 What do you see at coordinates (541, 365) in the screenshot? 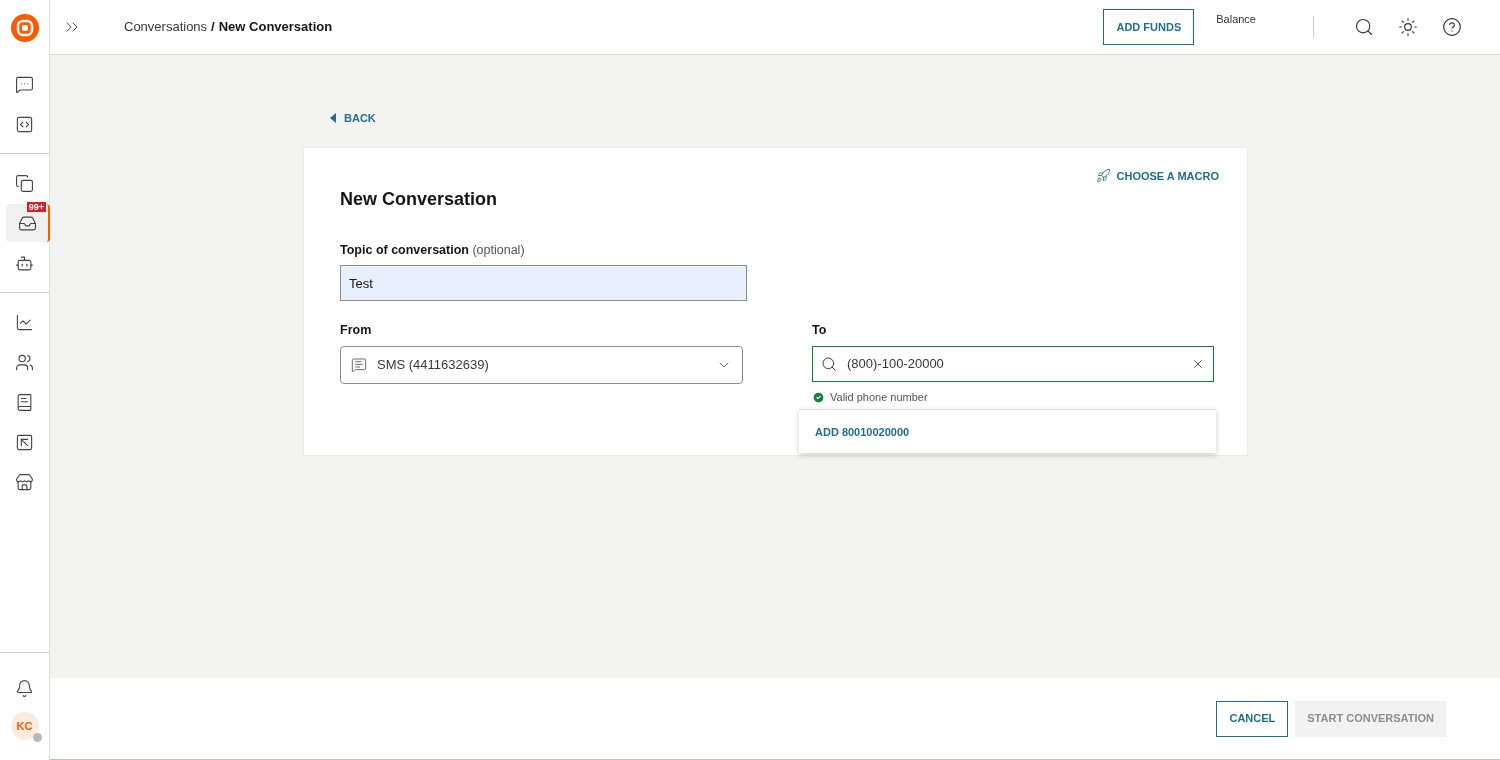
I see `from-select: SMS (4411632639)` at bounding box center [541, 365].